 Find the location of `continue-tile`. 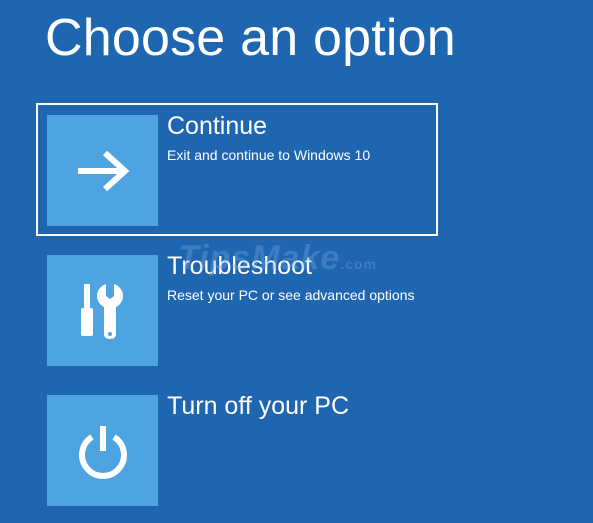

continue-tile is located at coordinates (102, 170).